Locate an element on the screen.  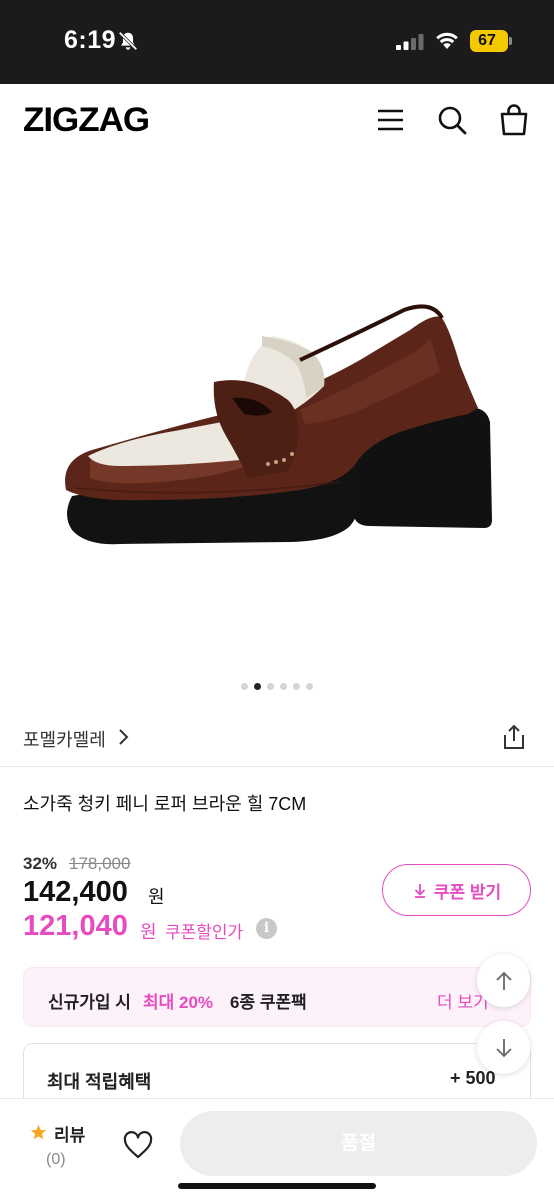
heart-icon is located at coordinates (138, 1145).